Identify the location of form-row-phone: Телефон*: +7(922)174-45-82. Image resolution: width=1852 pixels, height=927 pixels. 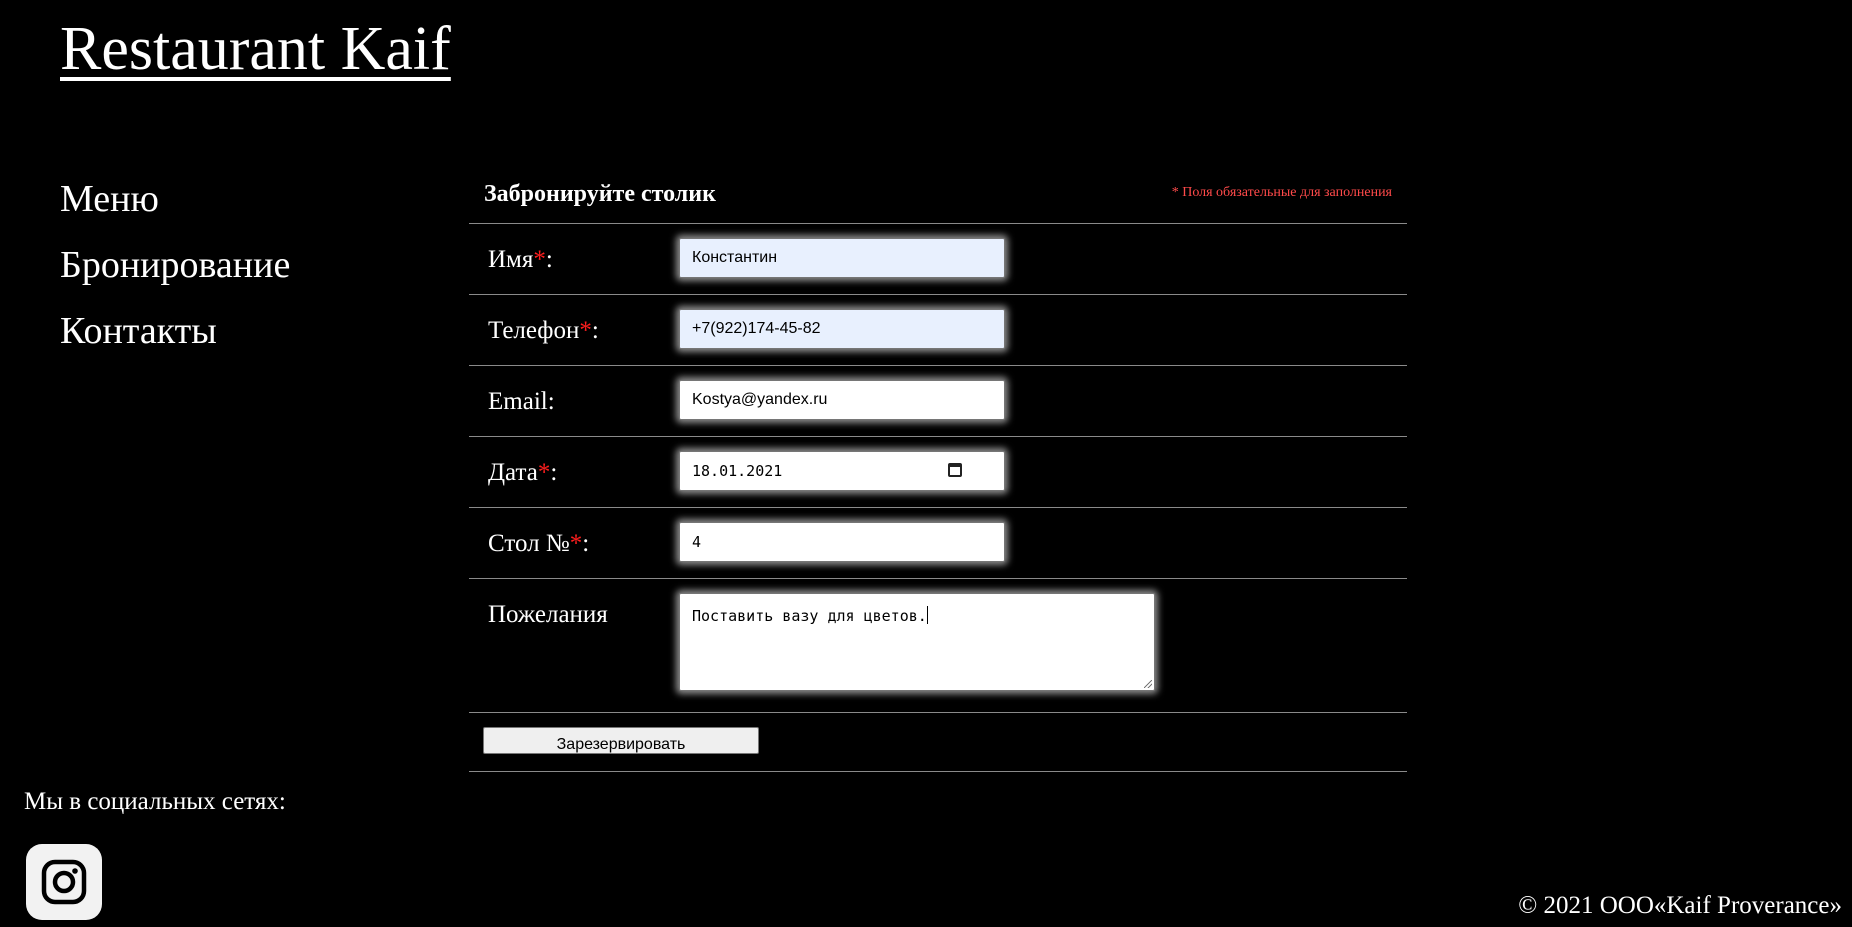
(938, 330).